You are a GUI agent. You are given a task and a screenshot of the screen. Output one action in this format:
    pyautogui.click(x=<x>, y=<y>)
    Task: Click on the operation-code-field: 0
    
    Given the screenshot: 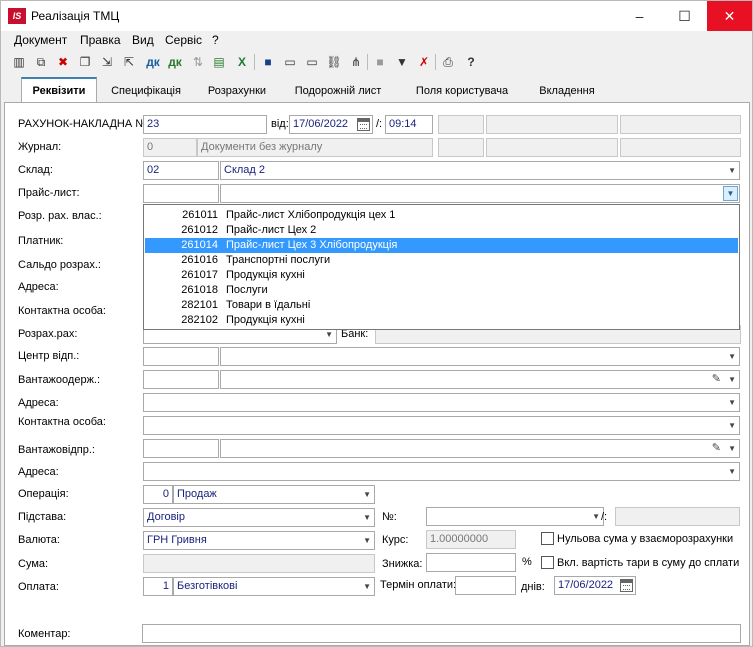 What is the action you would take?
    pyautogui.click(x=158, y=494)
    